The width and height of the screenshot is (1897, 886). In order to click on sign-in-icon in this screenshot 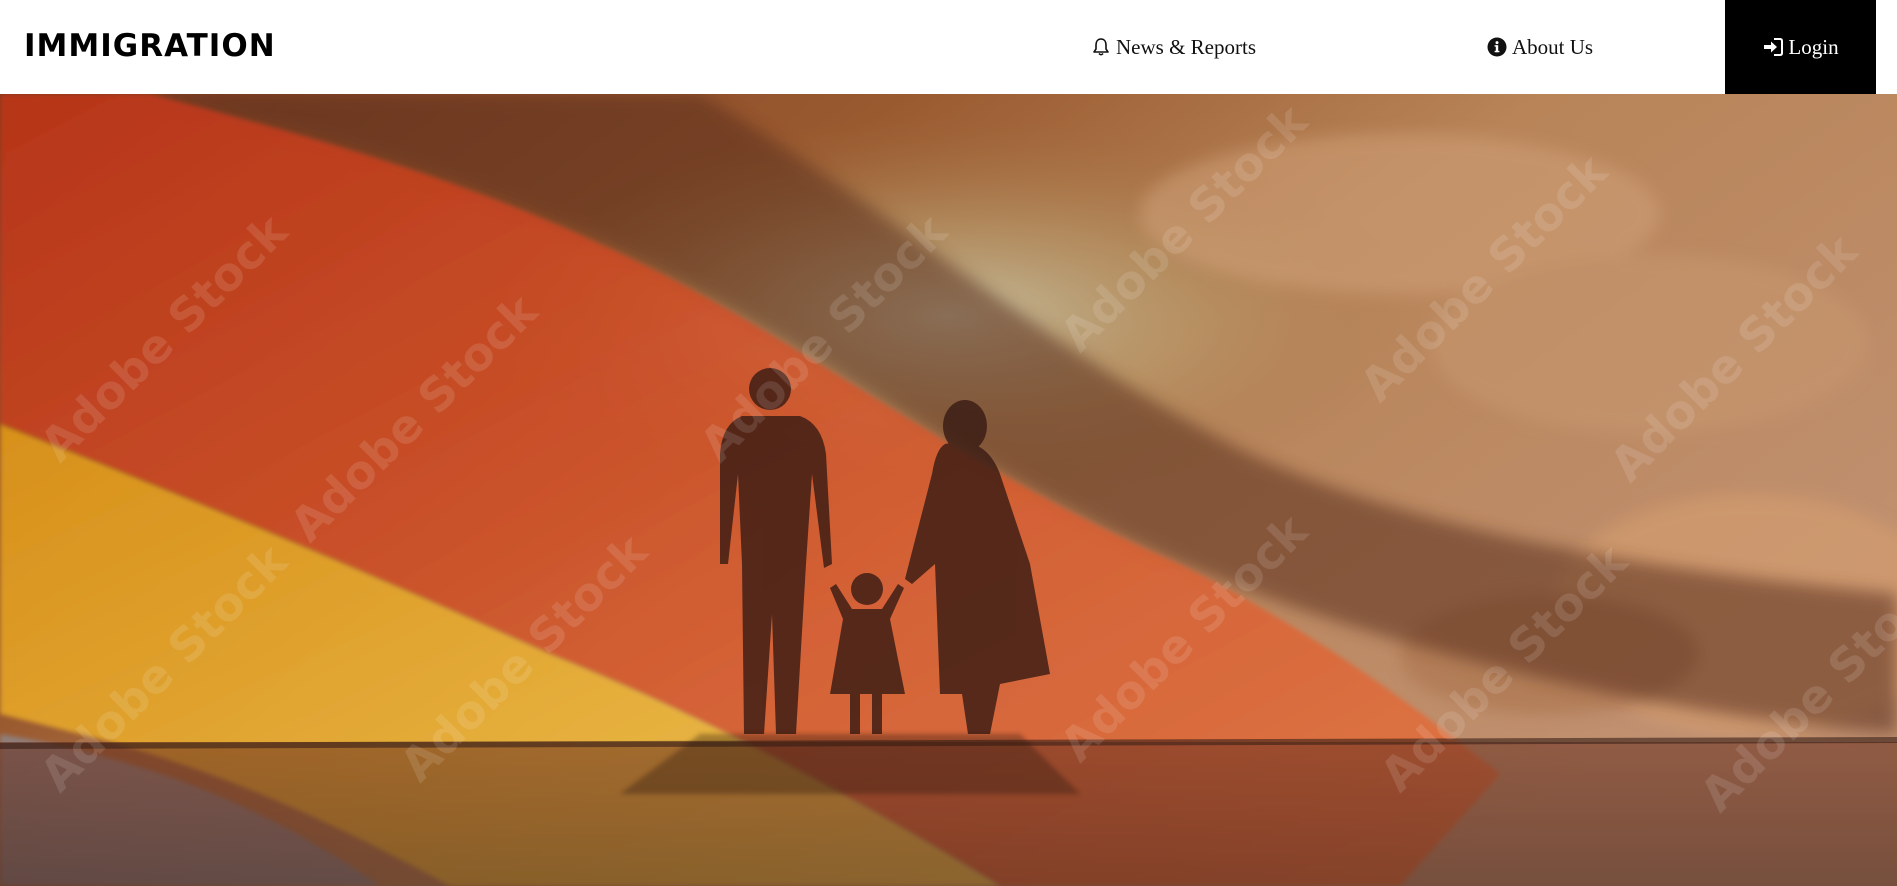, I will do `click(1773, 47)`.